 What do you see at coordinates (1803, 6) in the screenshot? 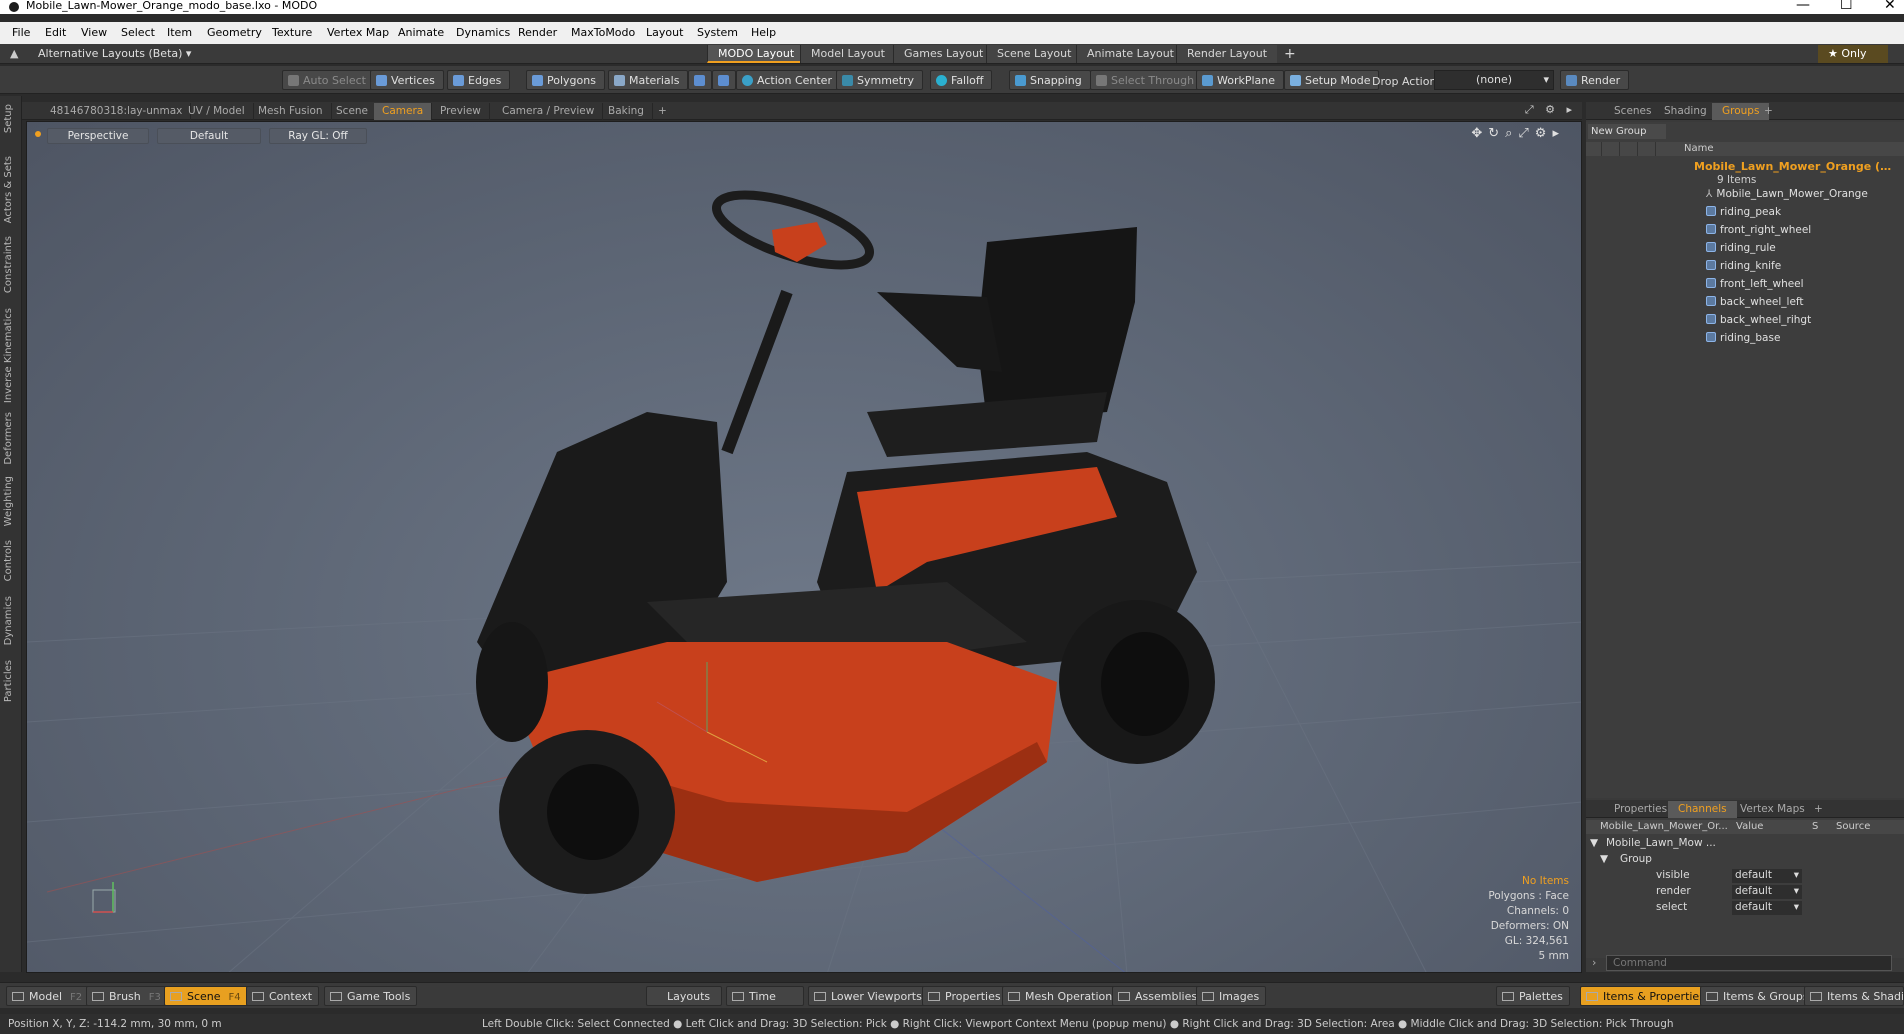
I see `minimize-button: —` at bounding box center [1803, 6].